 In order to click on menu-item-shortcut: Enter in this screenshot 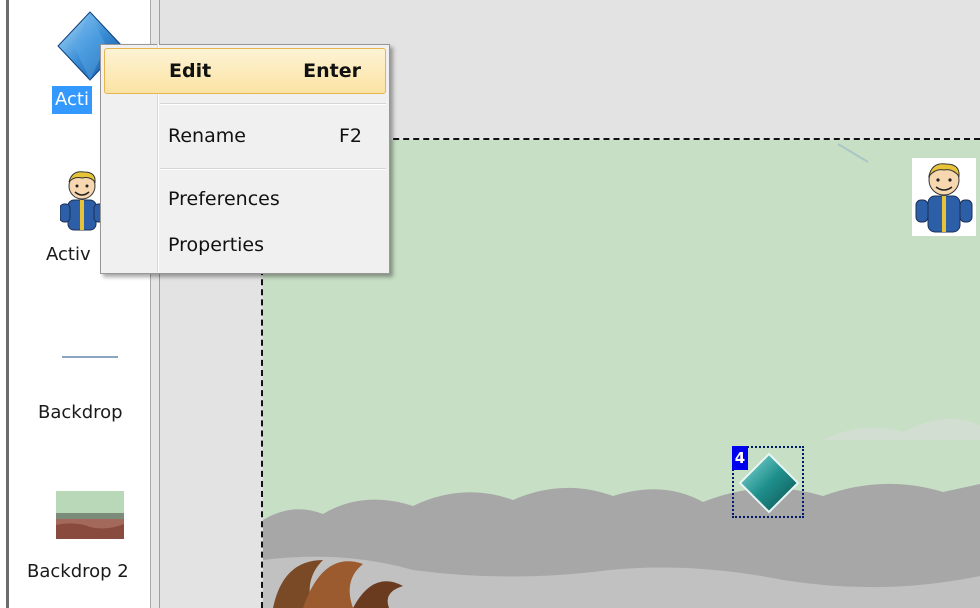, I will do `click(332, 71)`.